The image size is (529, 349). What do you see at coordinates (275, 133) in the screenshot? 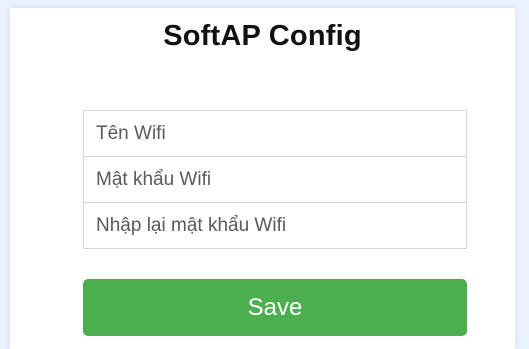
I see `wifi-name-input` at bounding box center [275, 133].